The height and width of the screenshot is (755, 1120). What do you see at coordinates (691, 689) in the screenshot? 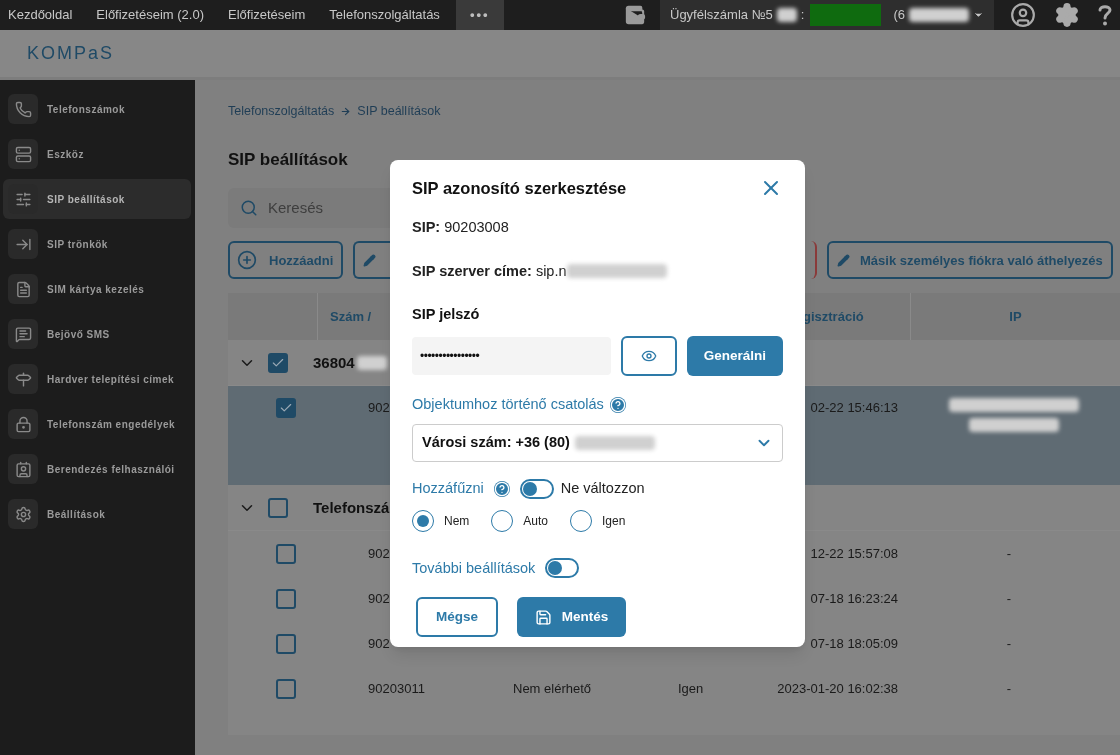
I see `table-cell-text: Igen` at bounding box center [691, 689].